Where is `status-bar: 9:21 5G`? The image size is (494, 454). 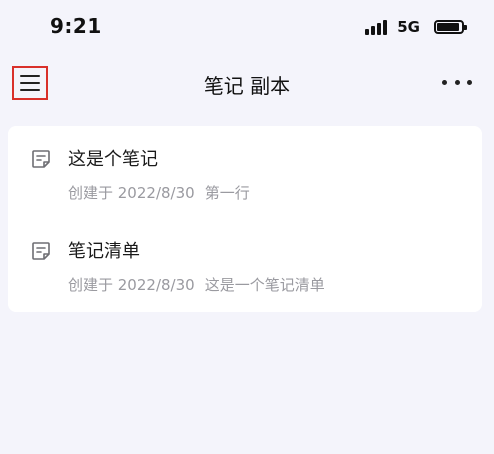
status-bar: 9:21 5G is located at coordinates (247, 28).